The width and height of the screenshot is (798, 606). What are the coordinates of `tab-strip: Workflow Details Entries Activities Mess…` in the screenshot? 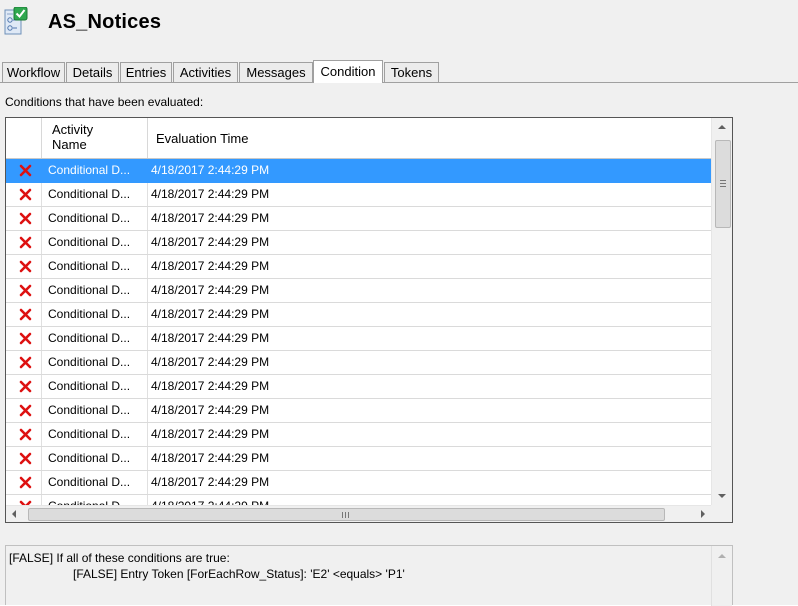 It's located at (399, 71).